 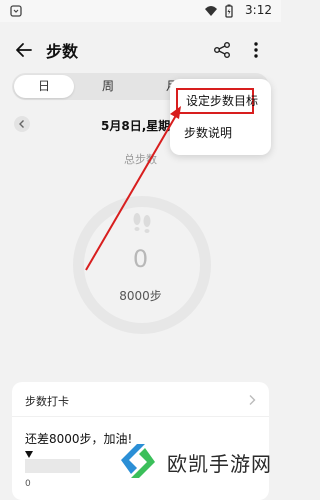 What do you see at coordinates (47, 401) in the screenshot?
I see `card-title: 步数打卡` at bounding box center [47, 401].